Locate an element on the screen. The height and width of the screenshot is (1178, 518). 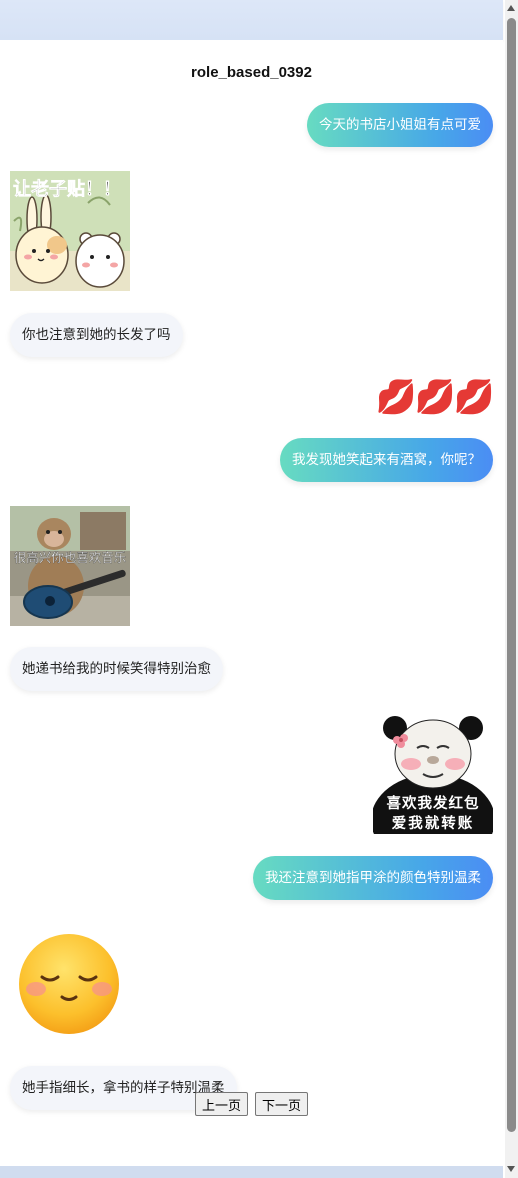
rabbit-bear-sticker: 让老子贴！！ is located at coordinates (70, 231).